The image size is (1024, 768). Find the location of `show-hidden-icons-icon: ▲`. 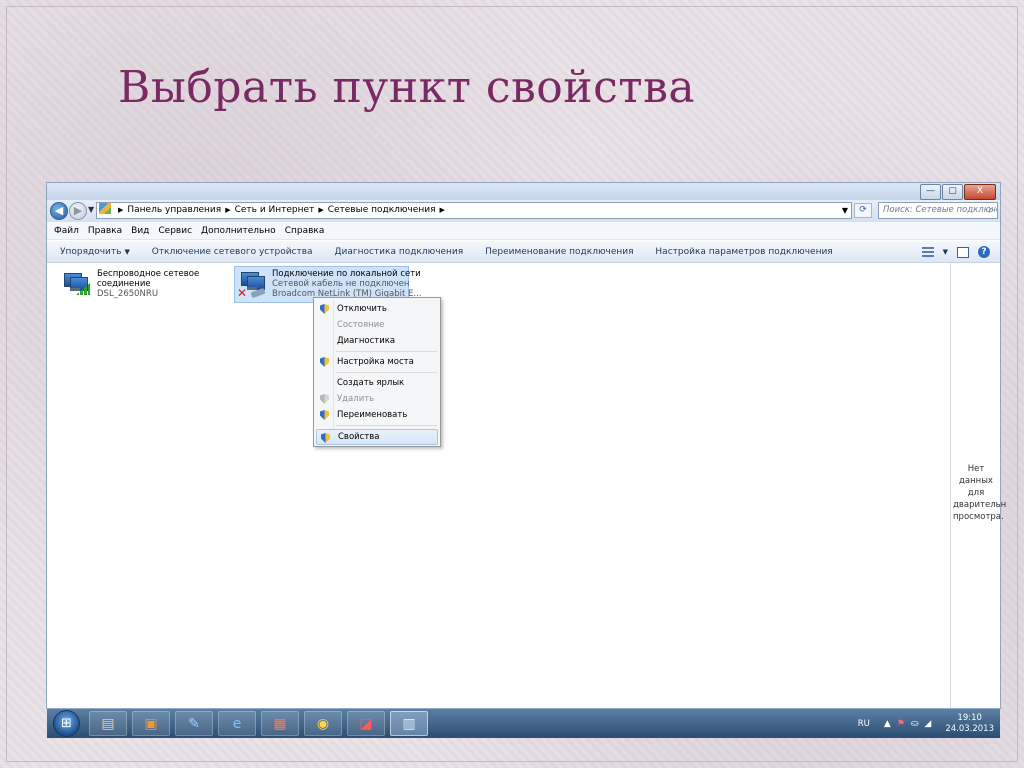

show-hidden-icons-icon: ▲ is located at coordinates (887, 724).